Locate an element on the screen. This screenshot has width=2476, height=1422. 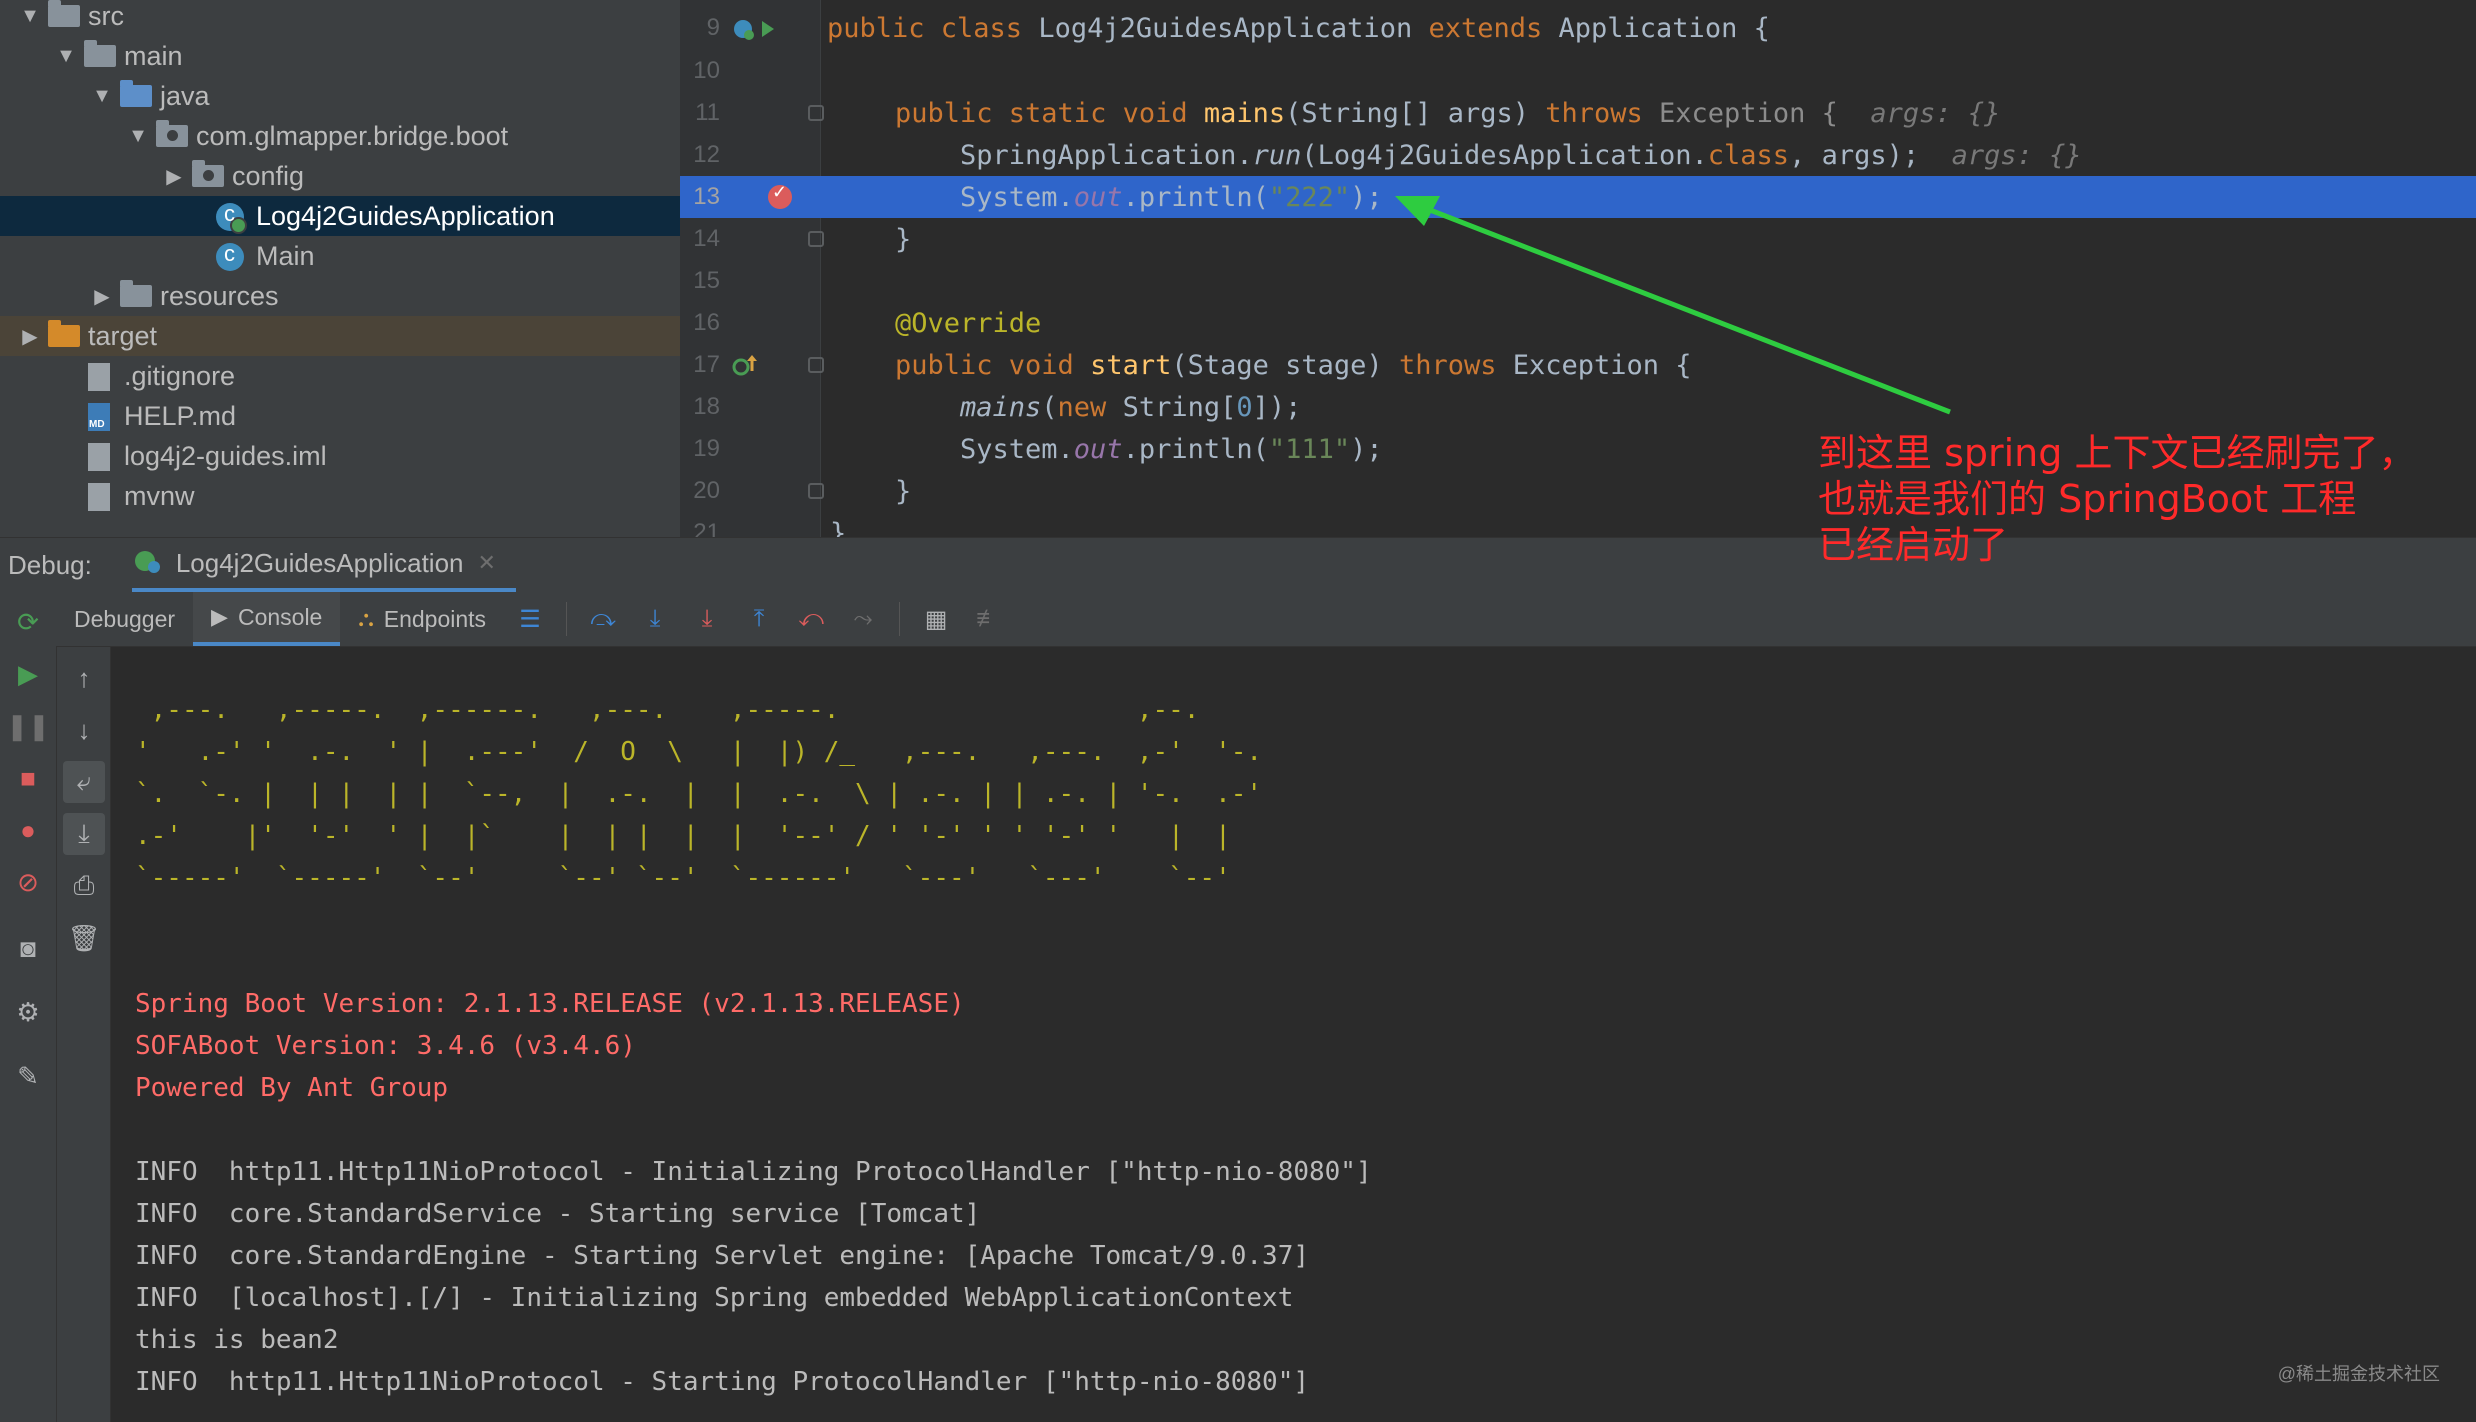
debug-label: Debug: is located at coordinates (50, 564).